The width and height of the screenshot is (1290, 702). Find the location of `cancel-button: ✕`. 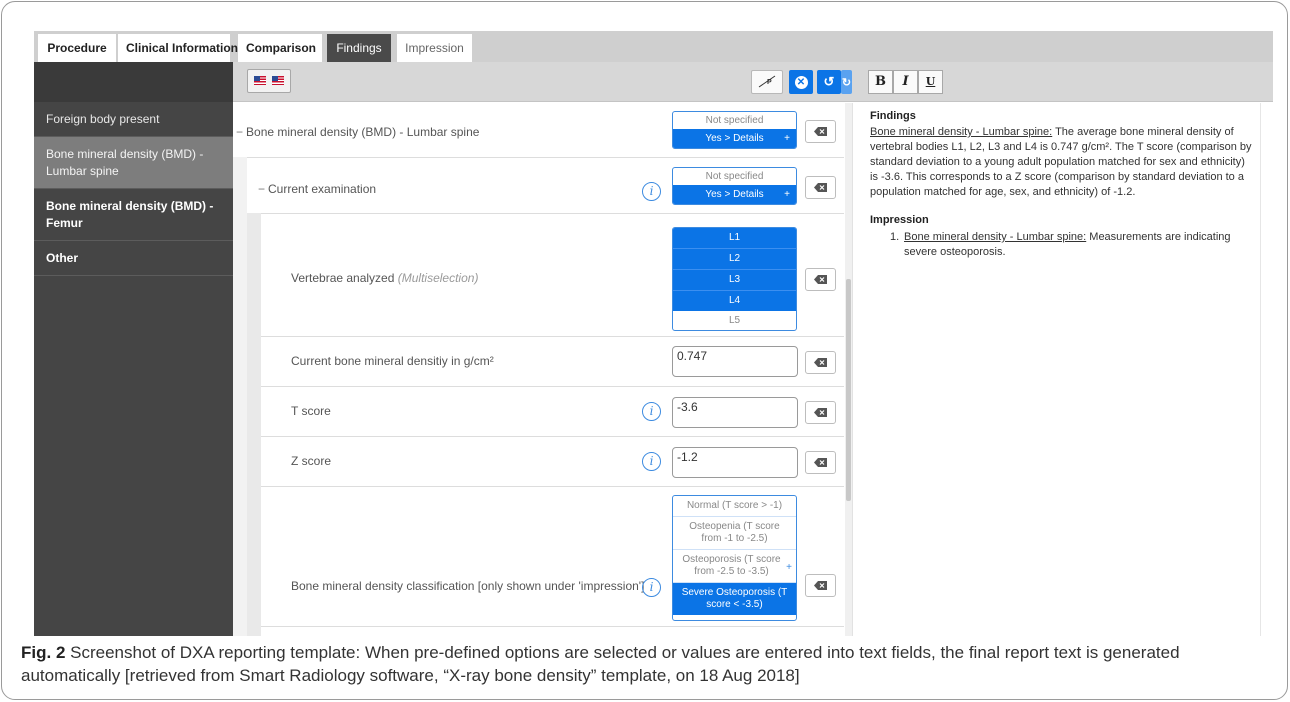

cancel-button: ✕ is located at coordinates (801, 82).